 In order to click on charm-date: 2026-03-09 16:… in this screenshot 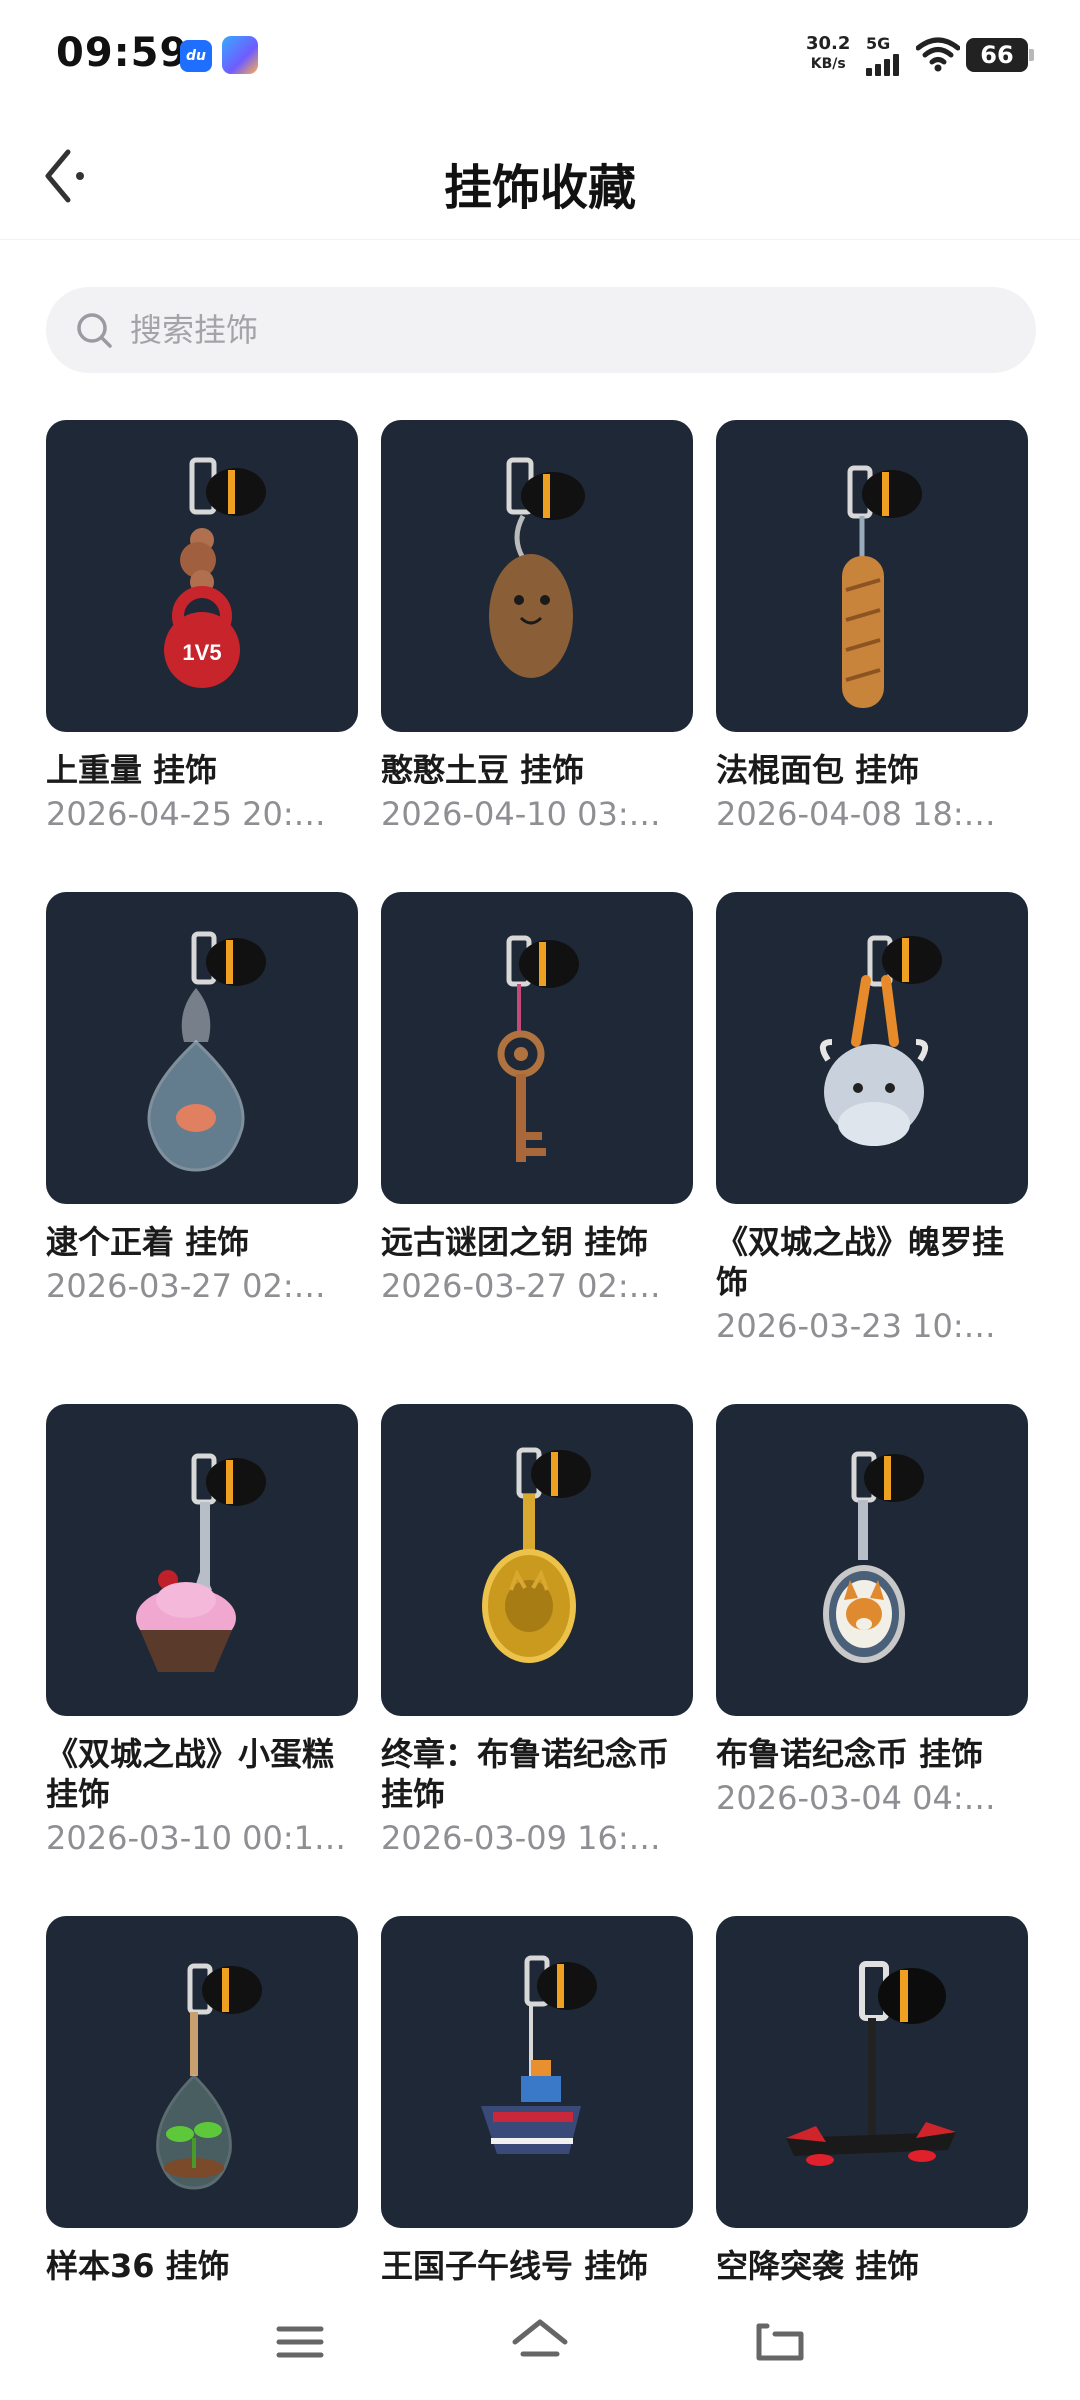, I will do `click(521, 1838)`.